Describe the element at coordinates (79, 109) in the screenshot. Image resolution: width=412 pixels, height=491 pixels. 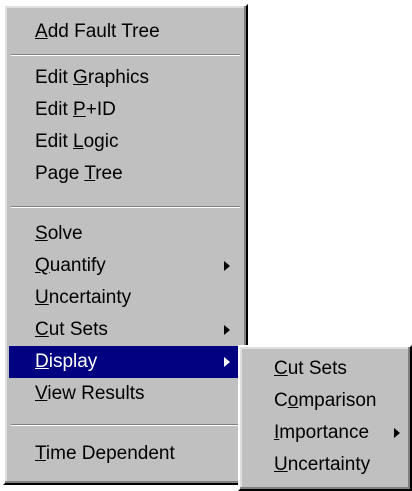
I see `accelerator-key: P` at that location.